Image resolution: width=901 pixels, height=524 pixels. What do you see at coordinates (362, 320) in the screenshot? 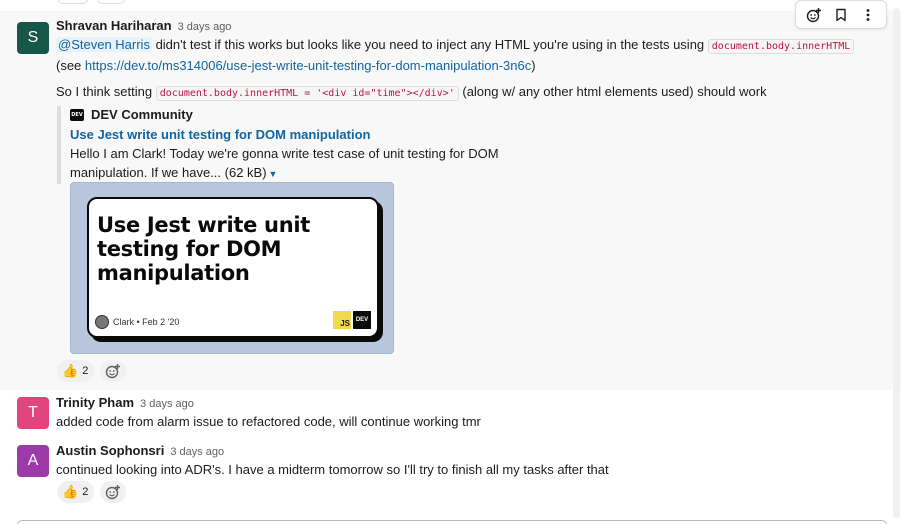
I see `dev-logo-icon: DEV` at bounding box center [362, 320].